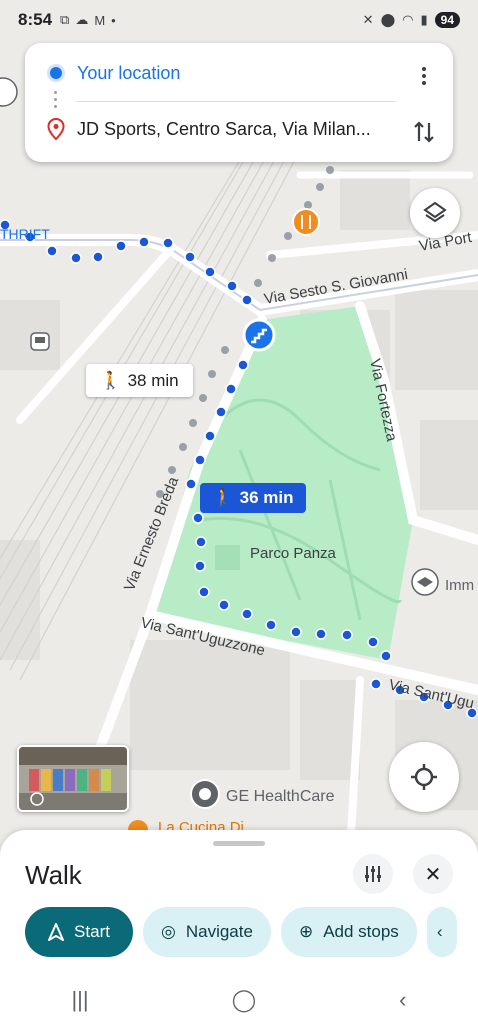 The image size is (478, 1024). I want to click on more-options-button, so click(424, 76).